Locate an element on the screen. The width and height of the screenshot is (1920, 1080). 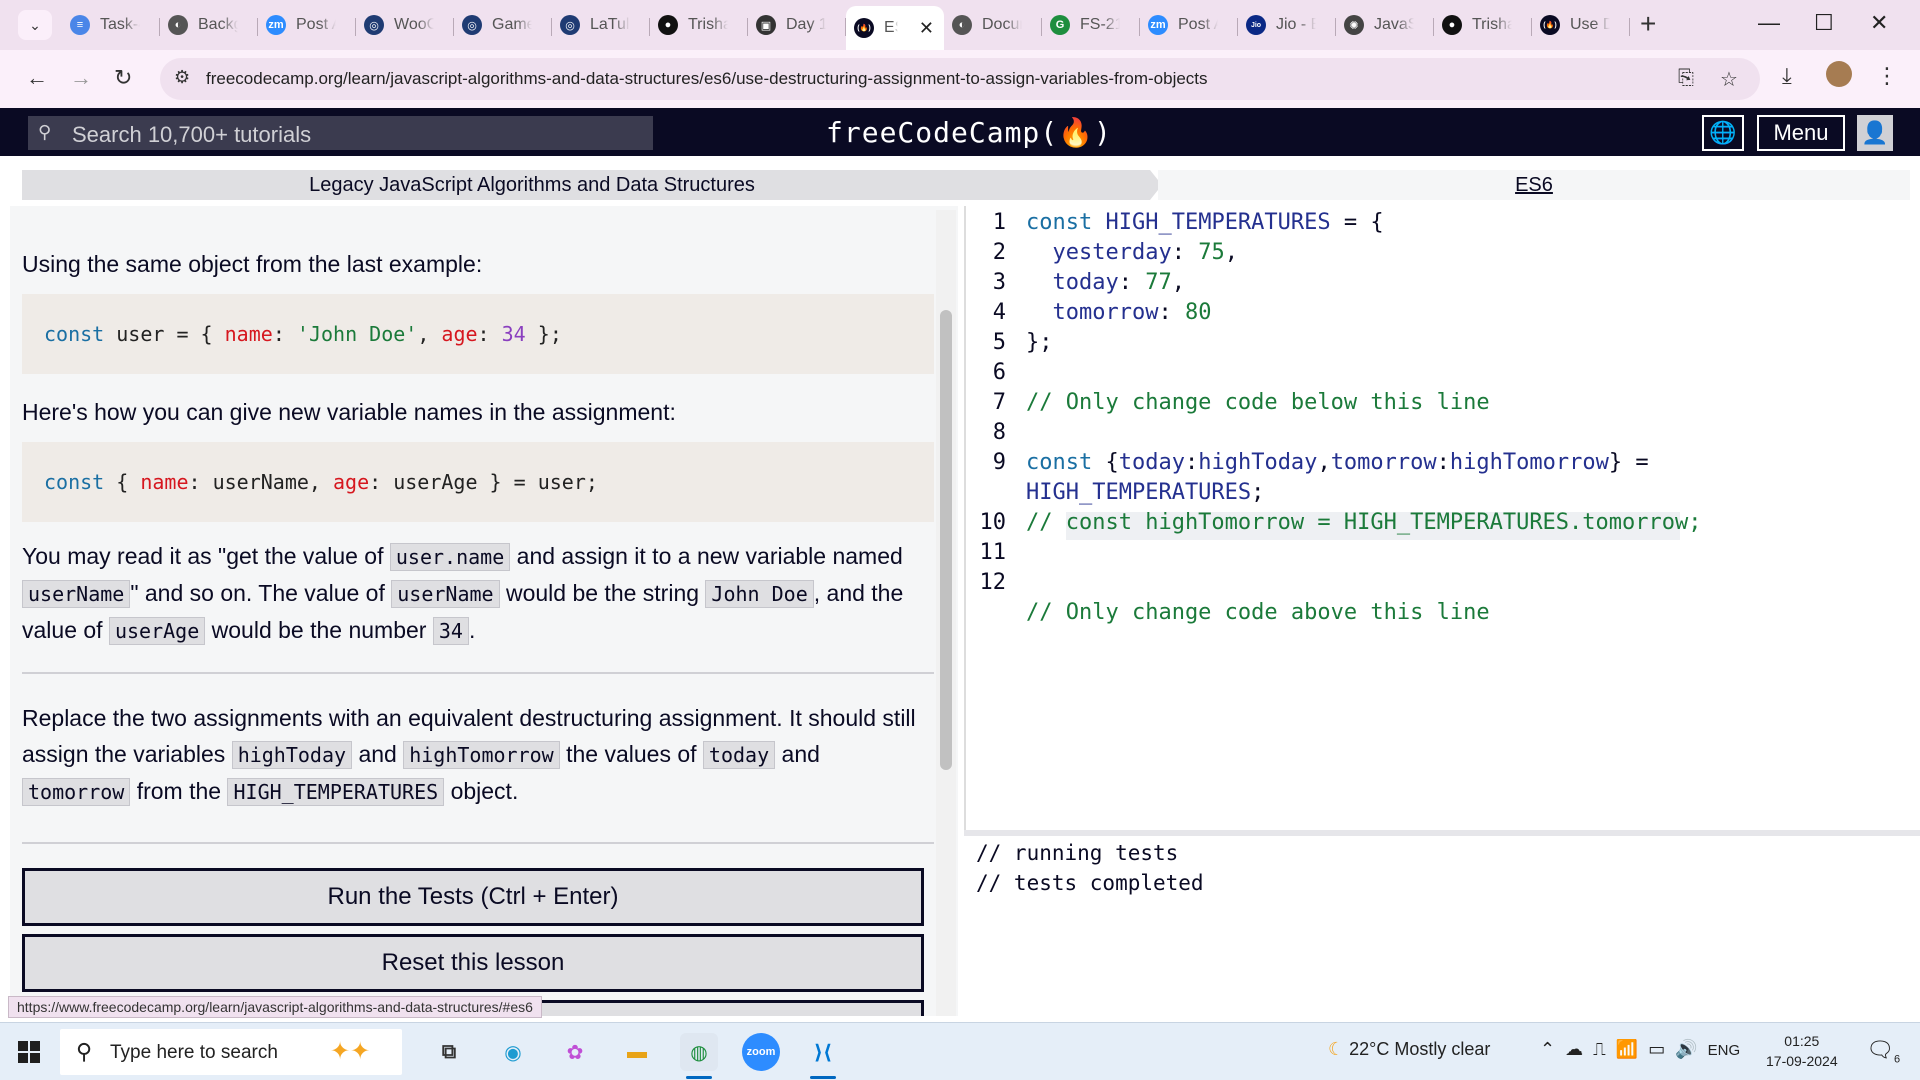
browser-tab: (🔥) Use D is located at coordinates (1581, 25).